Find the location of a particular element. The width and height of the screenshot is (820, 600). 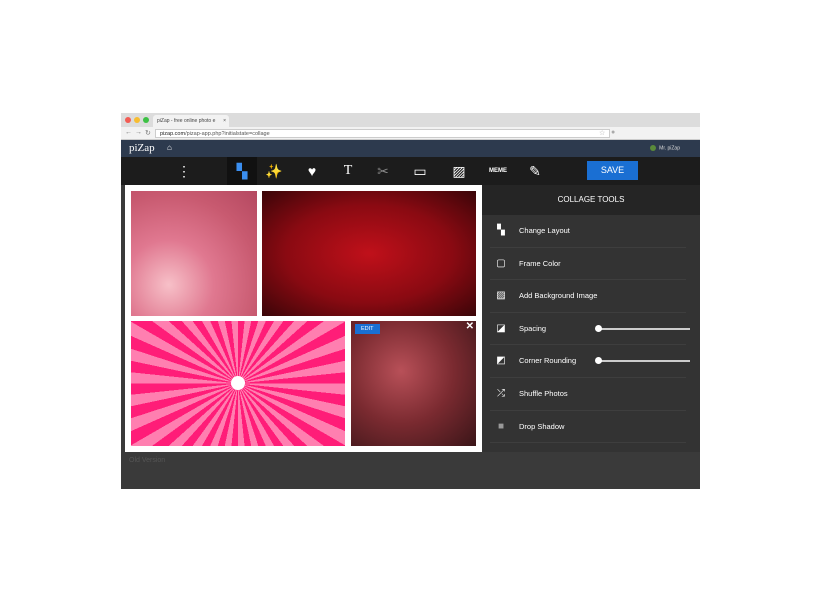

corner-rounding-item: ◩ Corner Rounding is located at coordinates (590, 361).